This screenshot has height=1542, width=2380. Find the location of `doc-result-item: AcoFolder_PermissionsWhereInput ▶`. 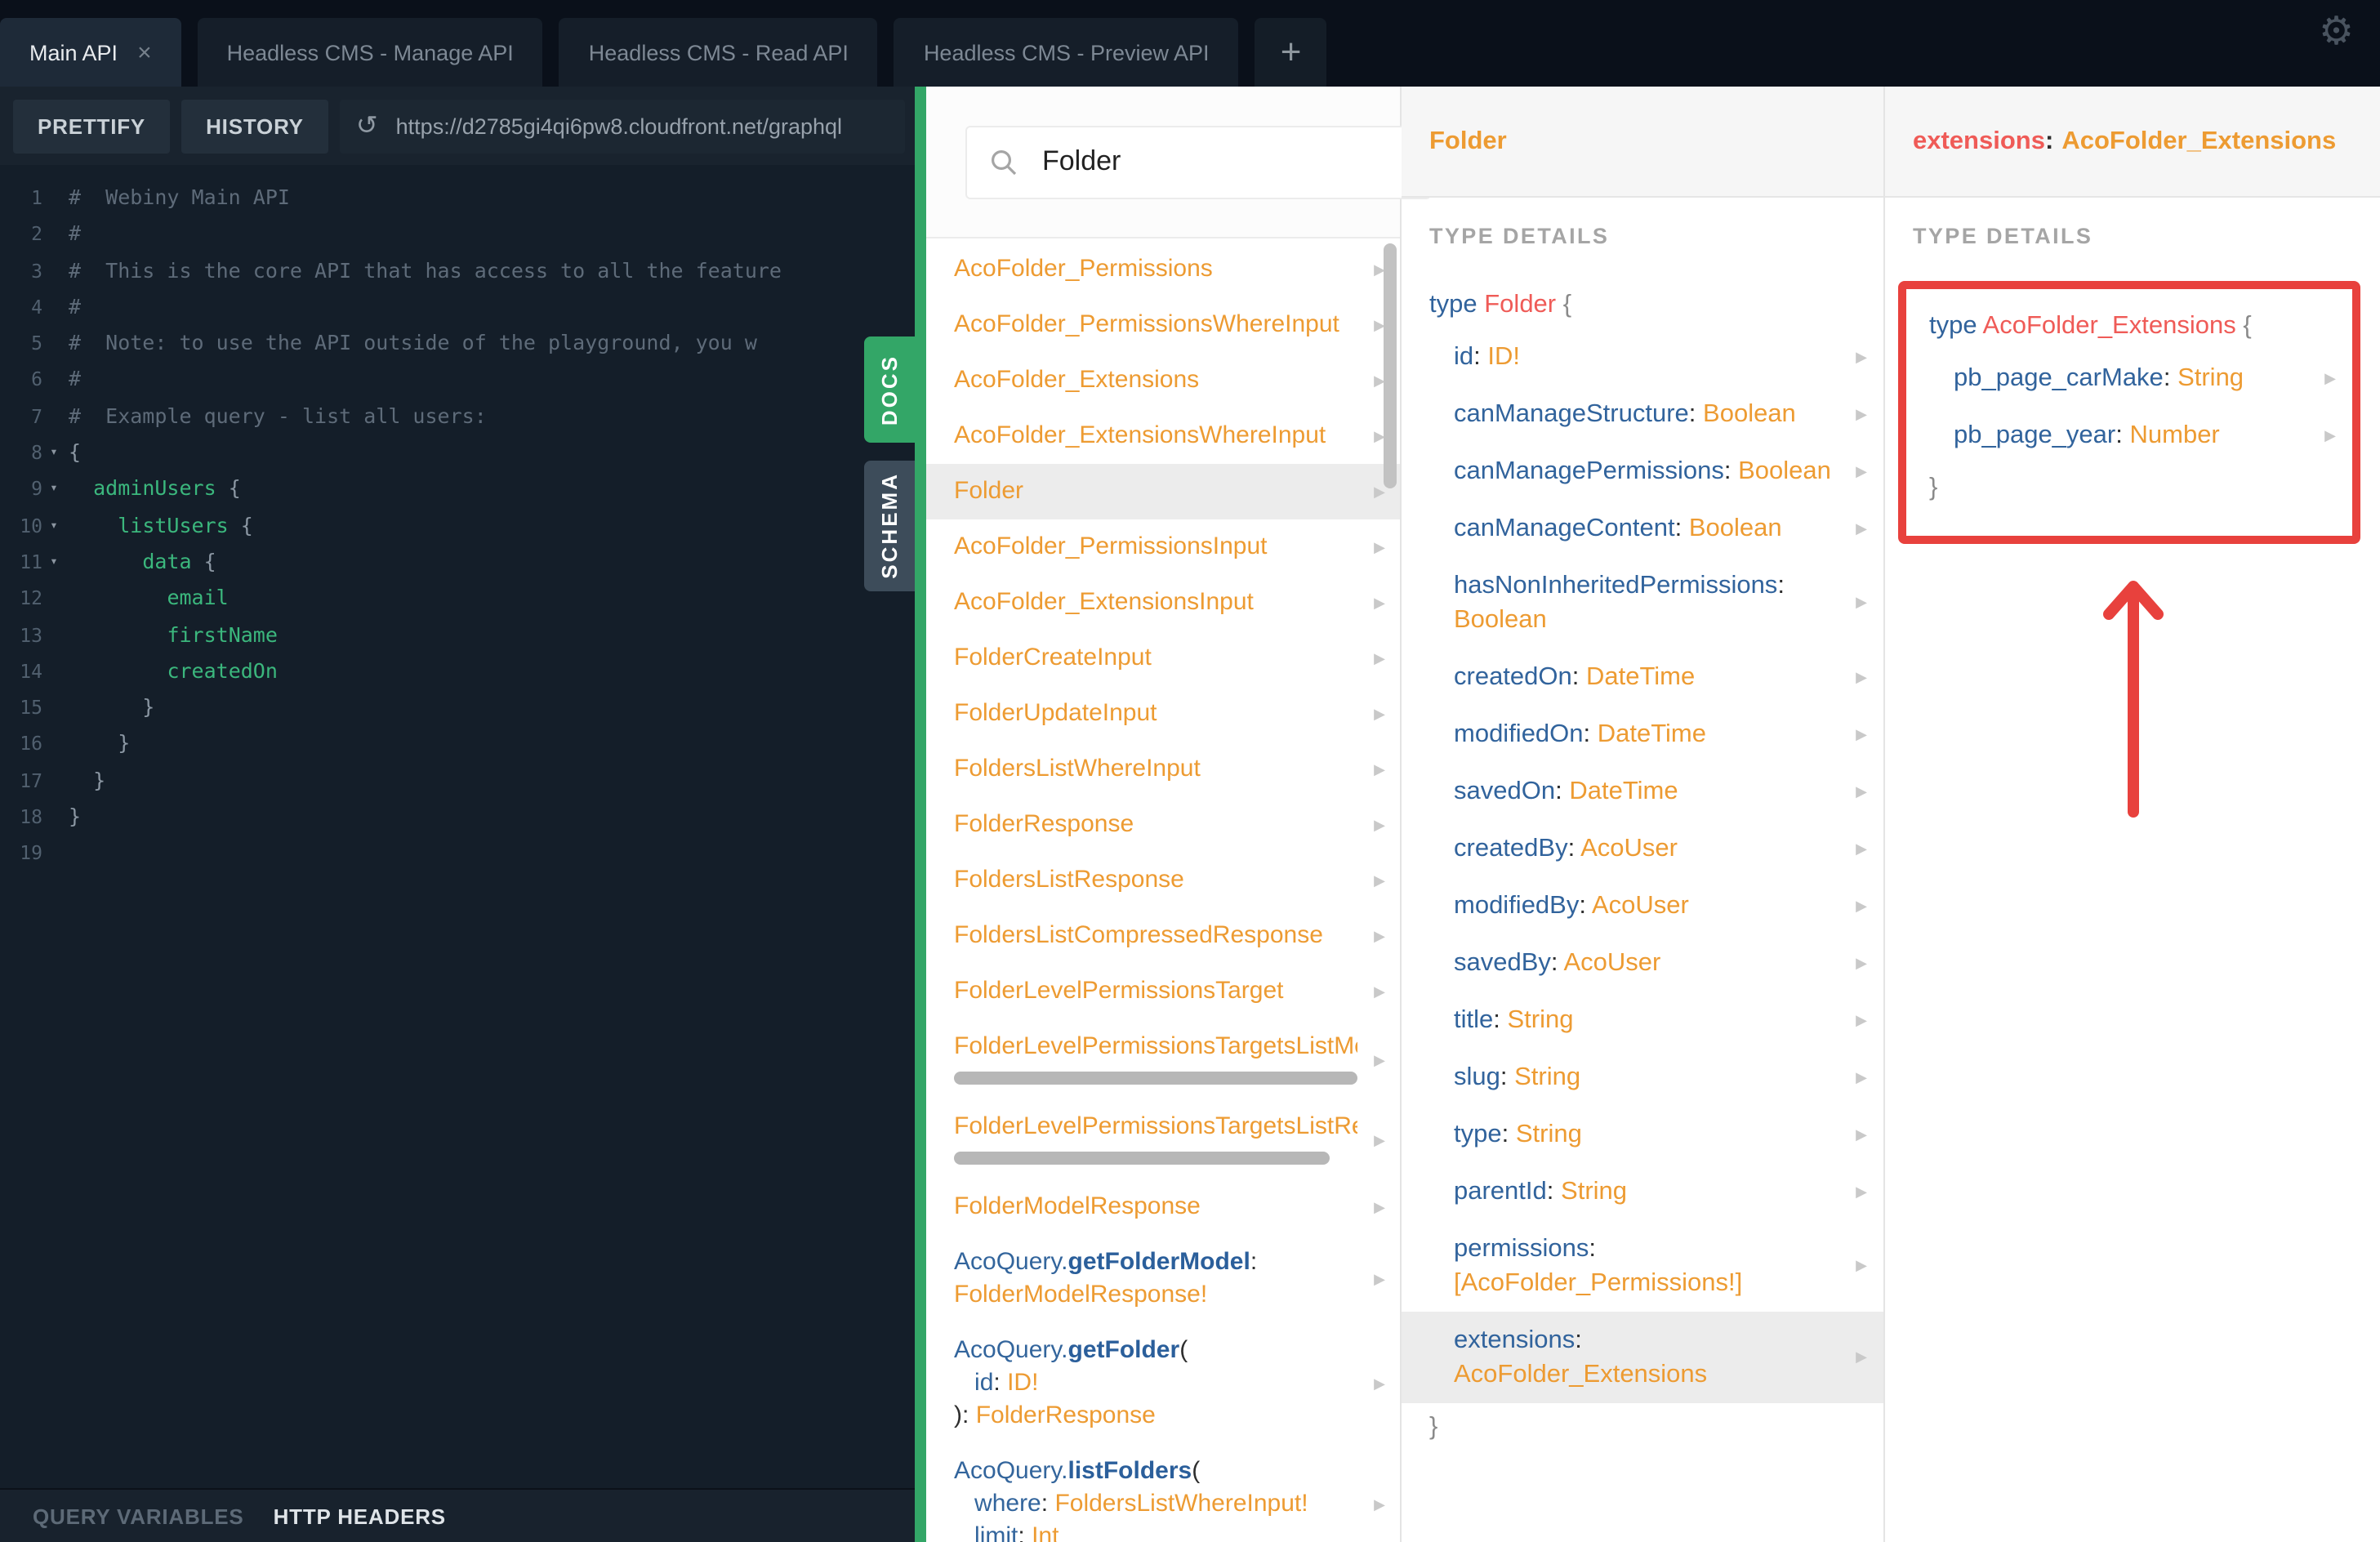

doc-result-item: AcoFolder_PermissionsWhereInput ▶ is located at coordinates (1163, 325).